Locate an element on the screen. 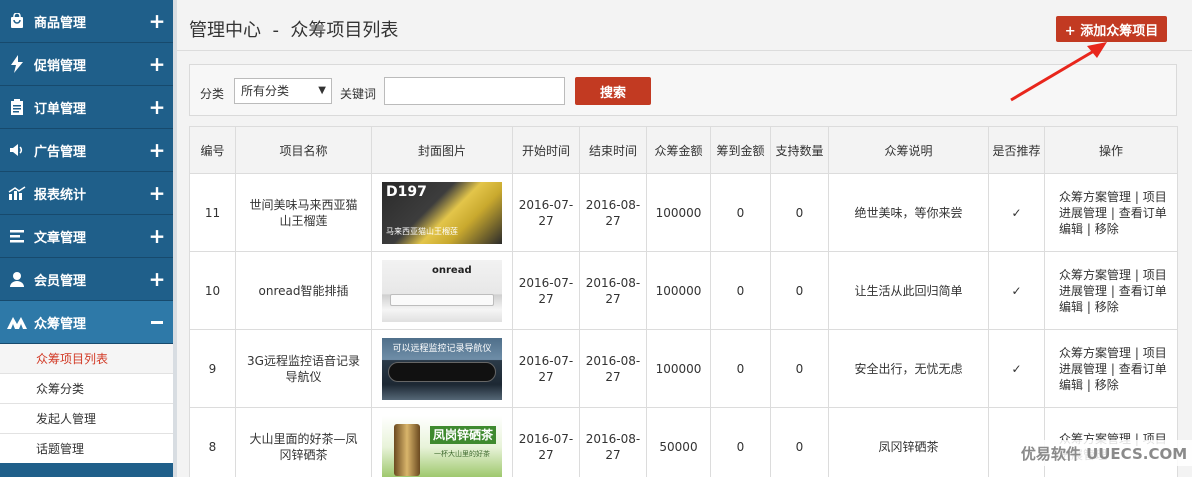  sidebar-item-ads: 广告管理 + is located at coordinates (86, 150).